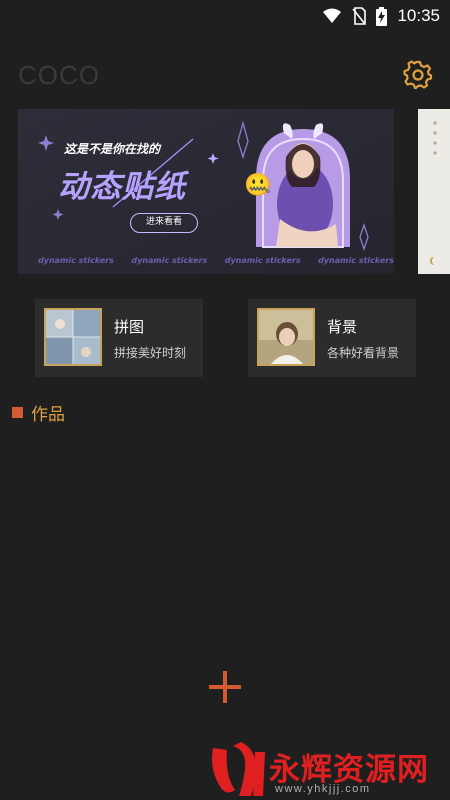 The height and width of the screenshot is (800, 450). What do you see at coordinates (323, 789) in the screenshot?
I see `watermark-url: www.yhkjjj.com` at bounding box center [323, 789].